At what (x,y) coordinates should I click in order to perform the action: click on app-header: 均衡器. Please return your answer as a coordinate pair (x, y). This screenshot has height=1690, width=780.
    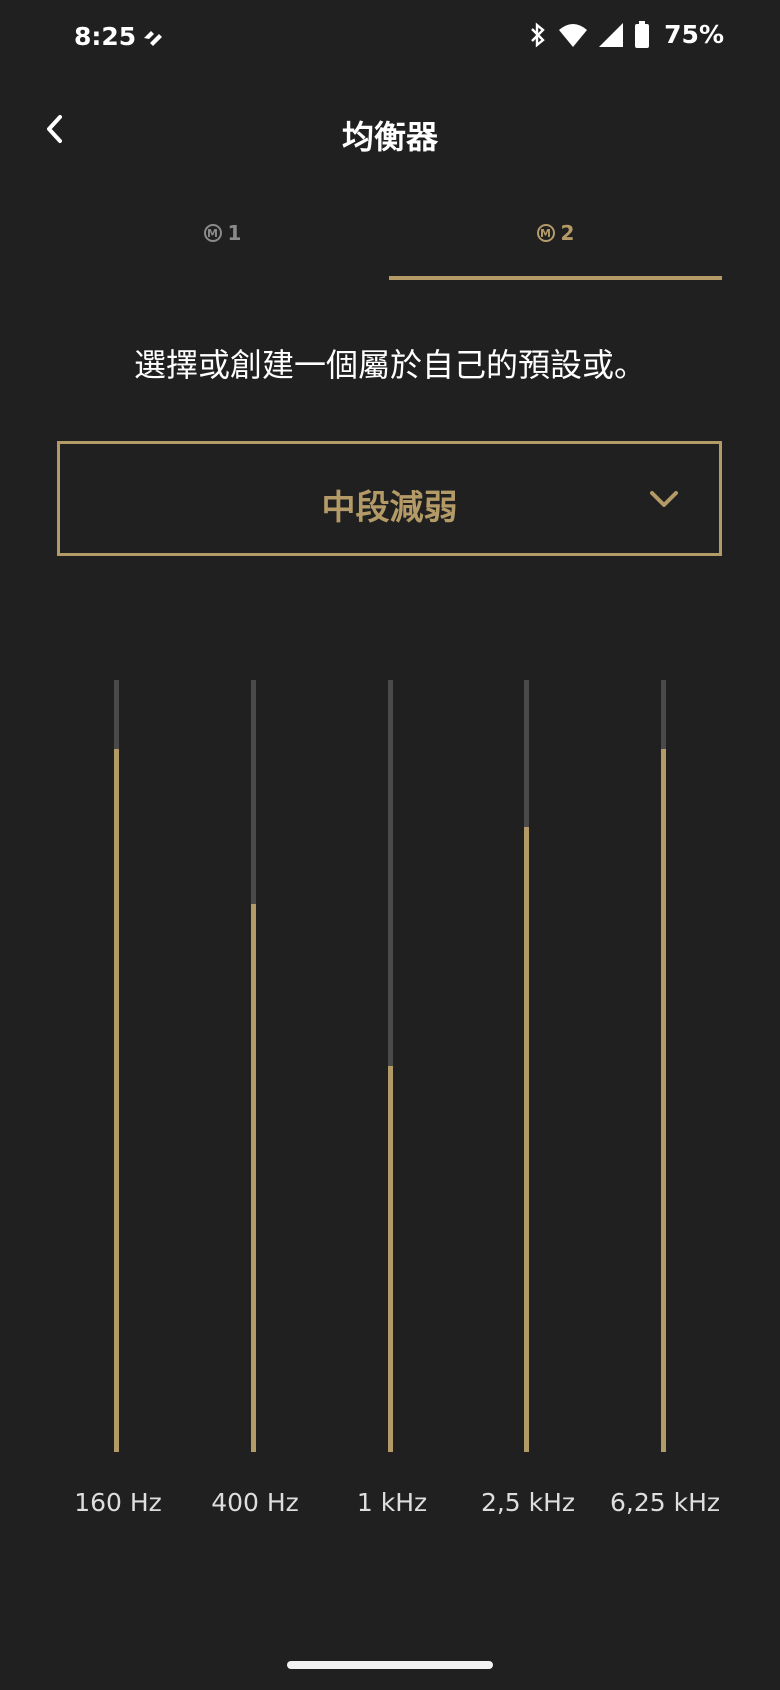
    Looking at the image, I should click on (390, 130).